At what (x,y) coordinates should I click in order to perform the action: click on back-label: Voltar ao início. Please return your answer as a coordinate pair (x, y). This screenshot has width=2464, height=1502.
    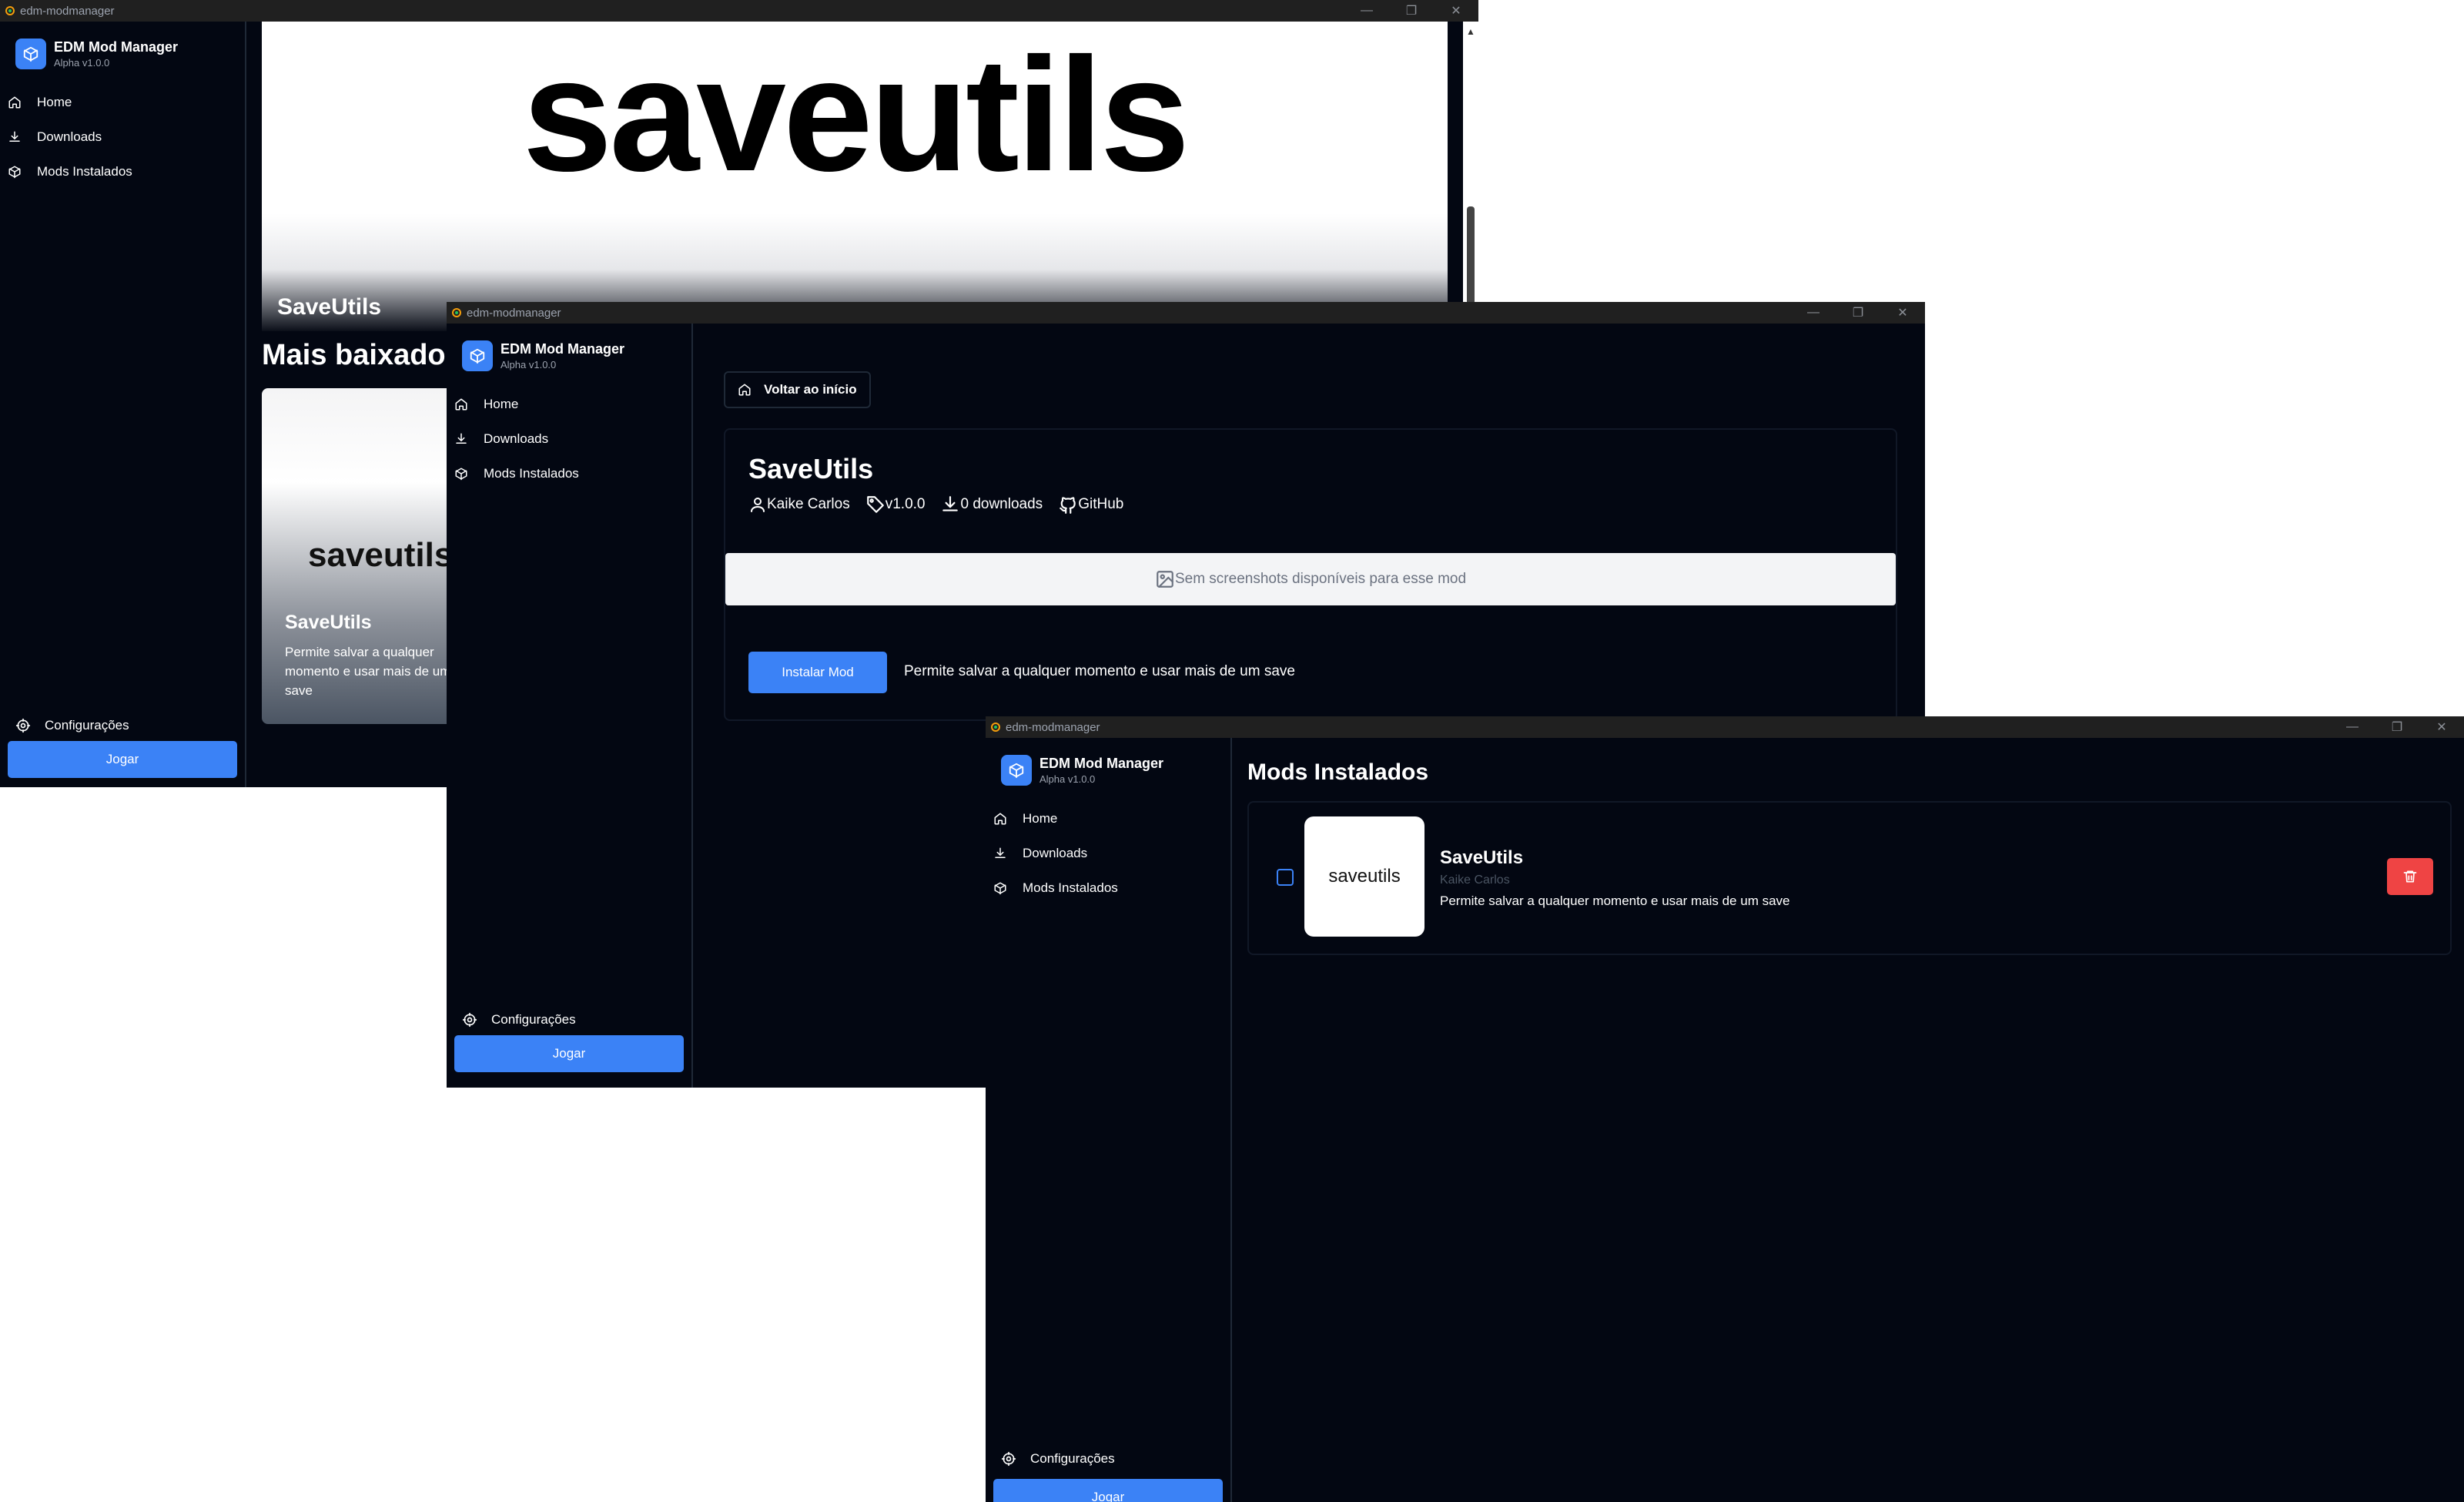
    Looking at the image, I should click on (810, 389).